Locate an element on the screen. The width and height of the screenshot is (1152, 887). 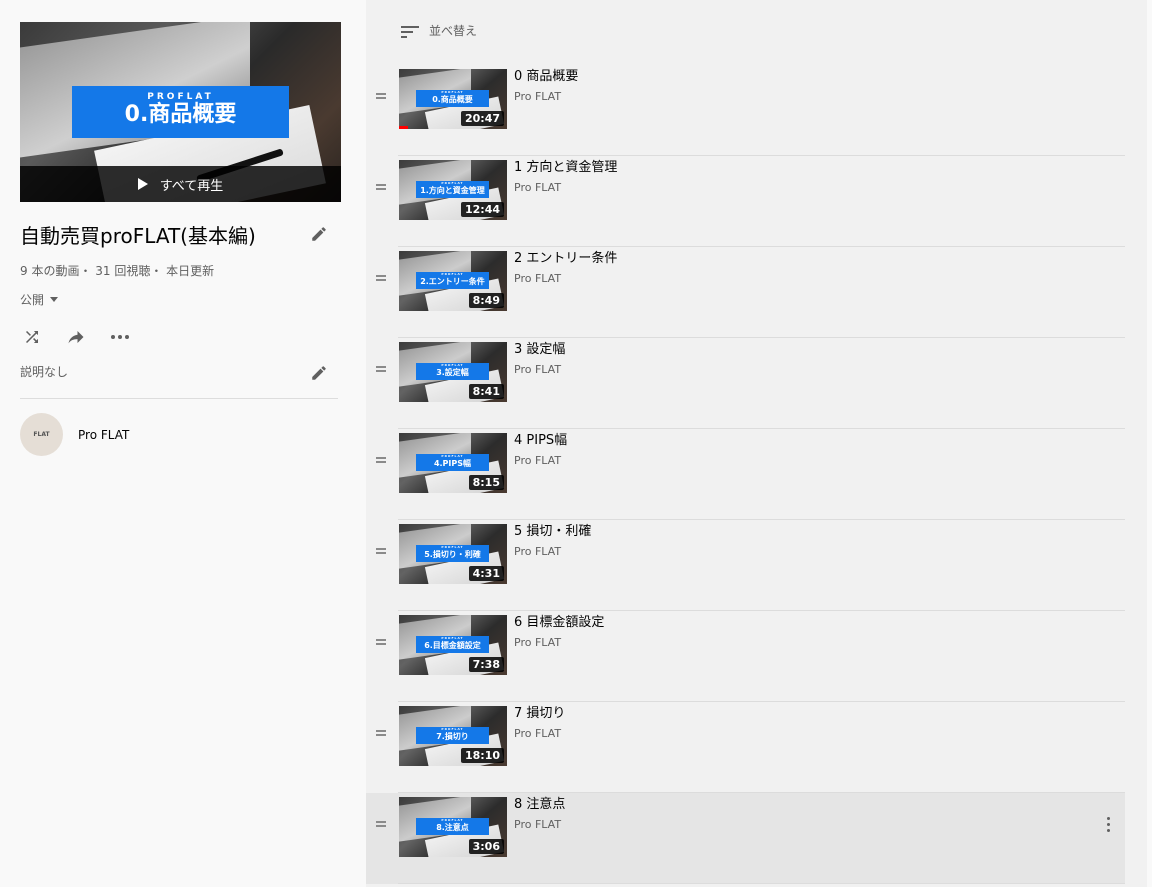
video-duration: 8:49 is located at coordinates (486, 300).